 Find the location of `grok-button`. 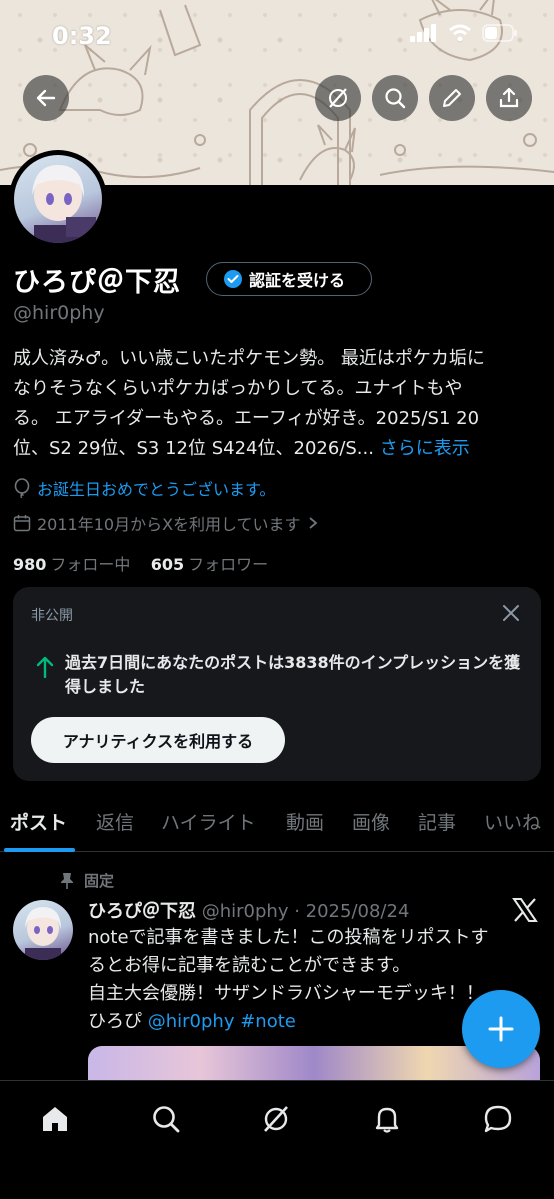

grok-button is located at coordinates (338, 98).